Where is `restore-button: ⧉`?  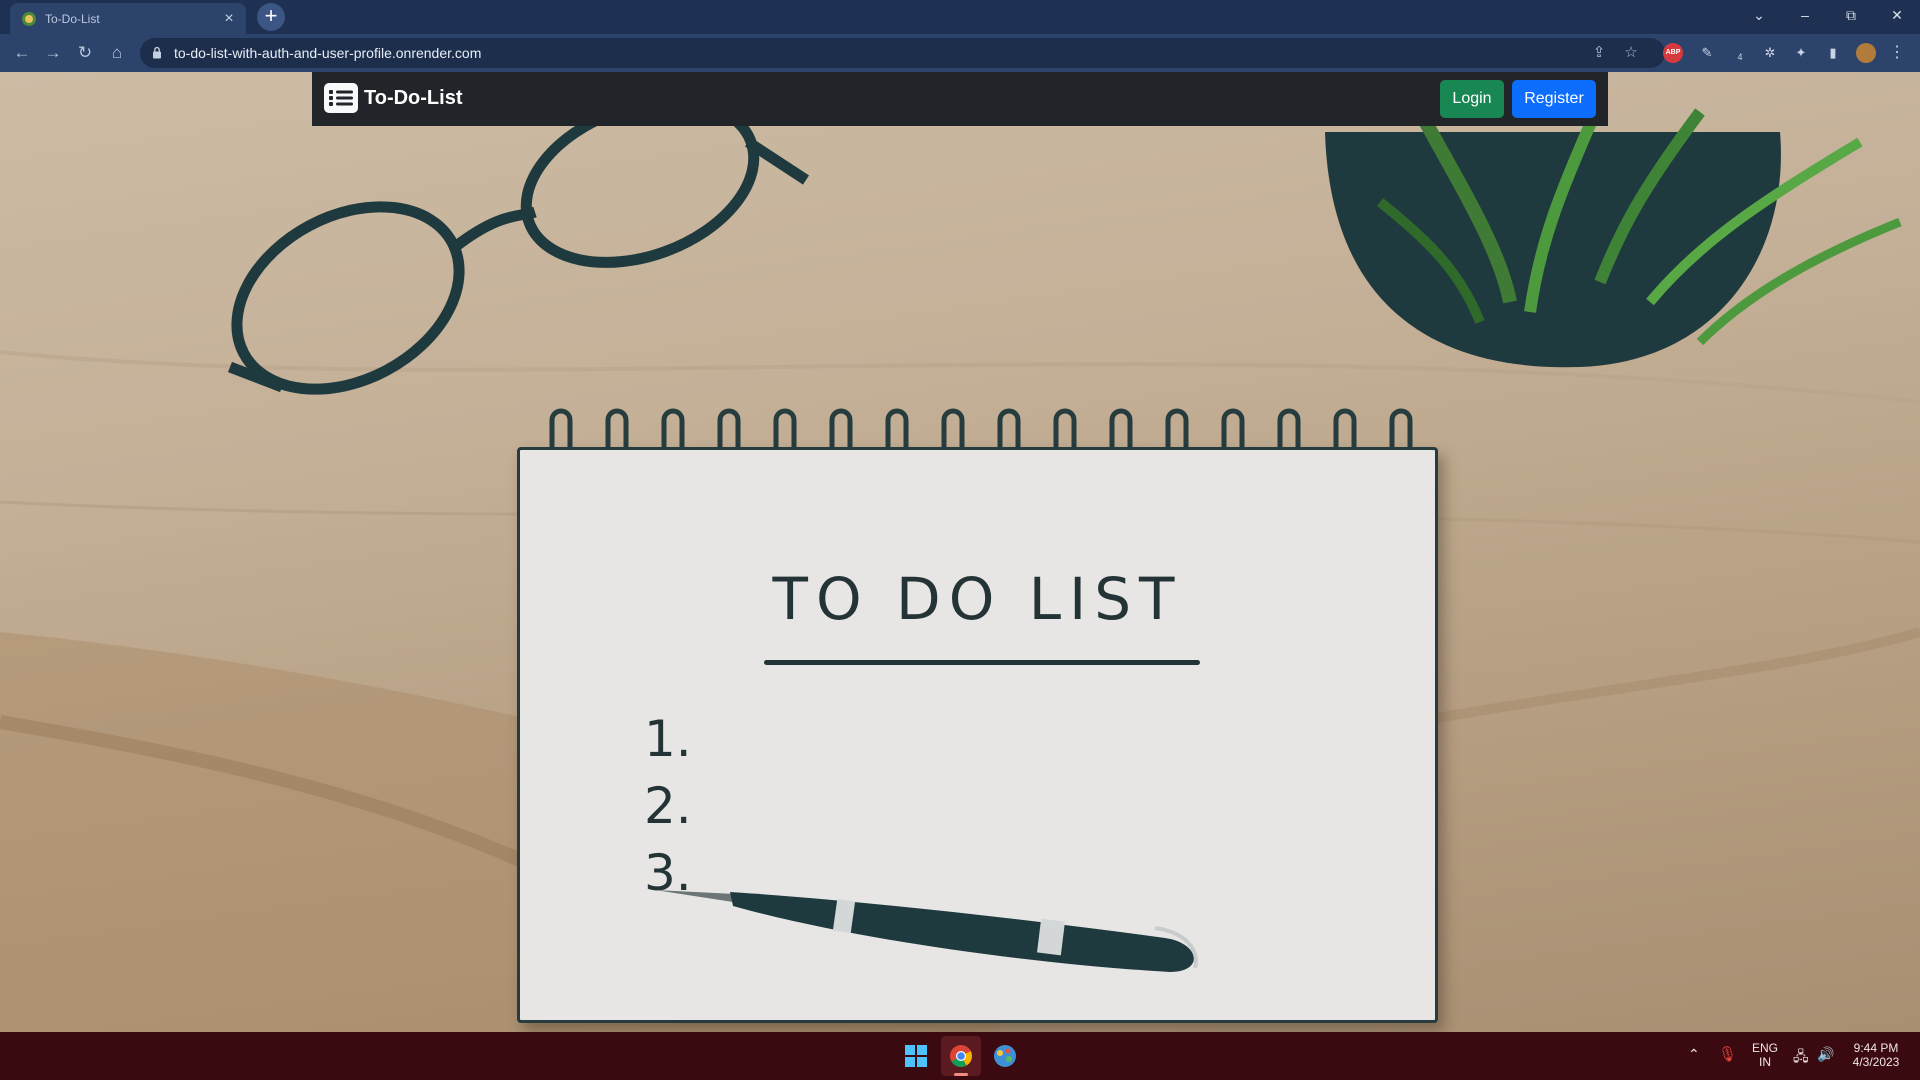 restore-button: ⧉ is located at coordinates (1851, 15).